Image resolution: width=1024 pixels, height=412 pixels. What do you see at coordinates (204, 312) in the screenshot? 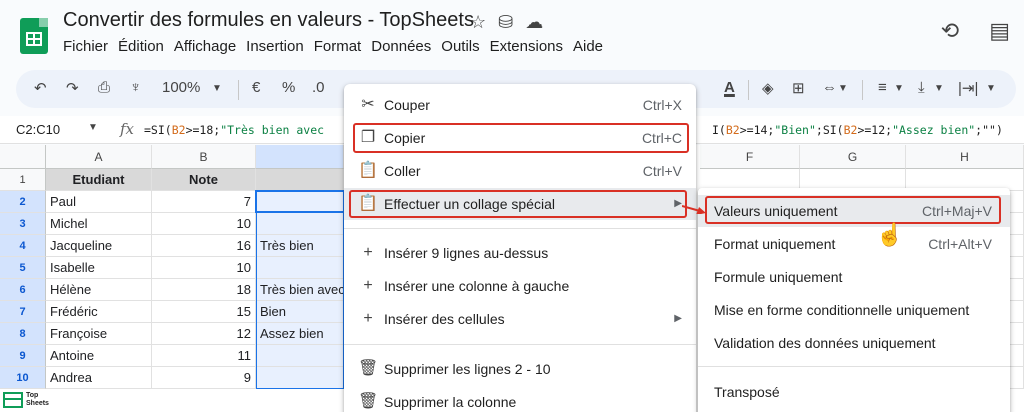
I see `cell-b7: 15` at bounding box center [204, 312].